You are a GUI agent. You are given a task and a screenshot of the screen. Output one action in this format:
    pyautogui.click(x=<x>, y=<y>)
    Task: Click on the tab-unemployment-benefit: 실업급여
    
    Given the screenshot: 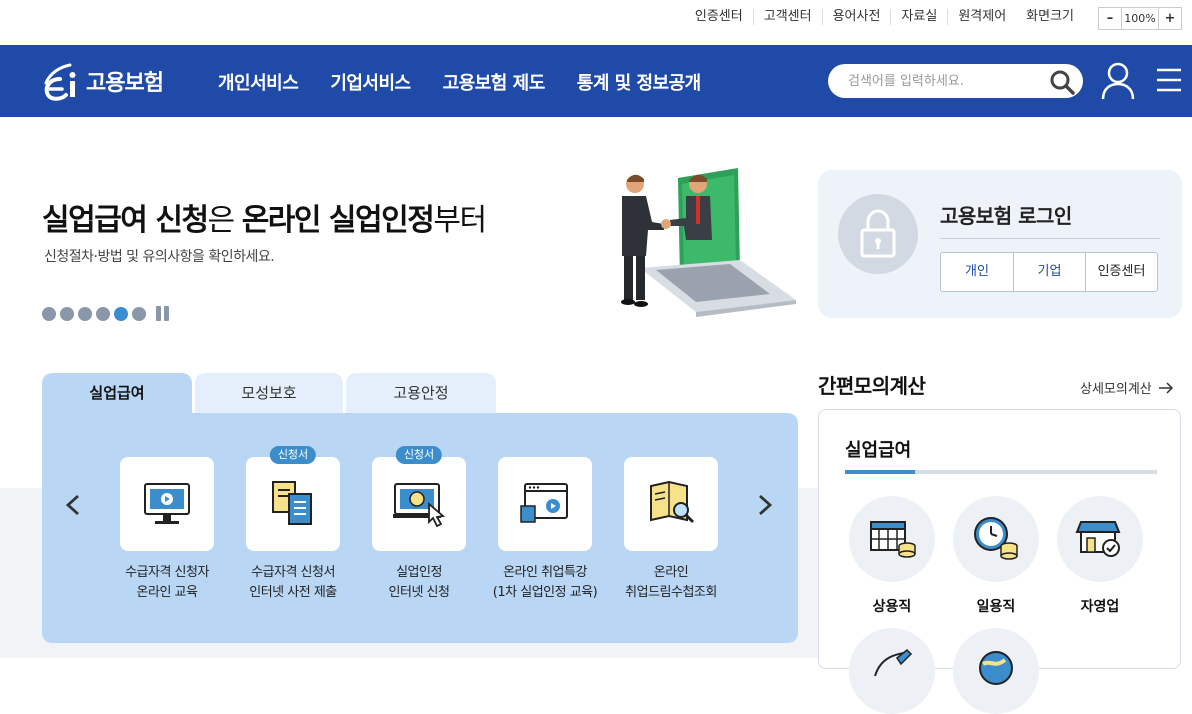 What is the action you would take?
    pyautogui.click(x=117, y=393)
    